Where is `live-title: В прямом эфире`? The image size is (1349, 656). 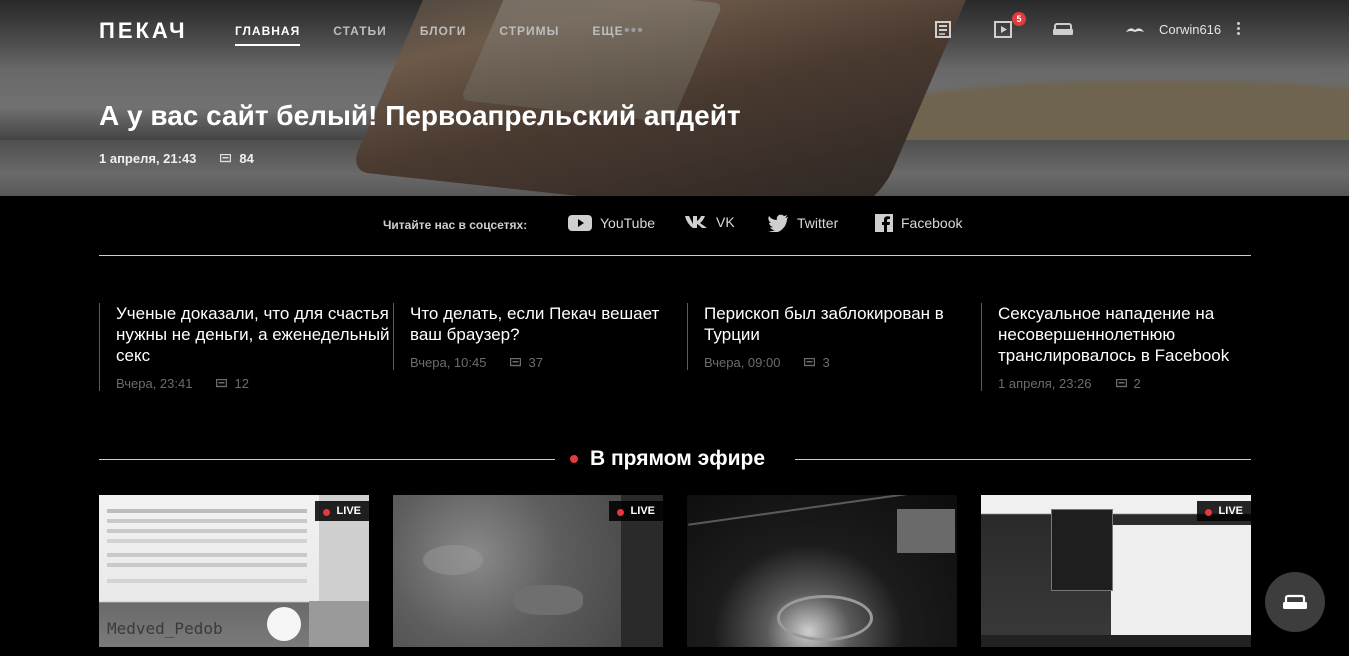
live-title: В прямом эфире is located at coordinates (667, 459).